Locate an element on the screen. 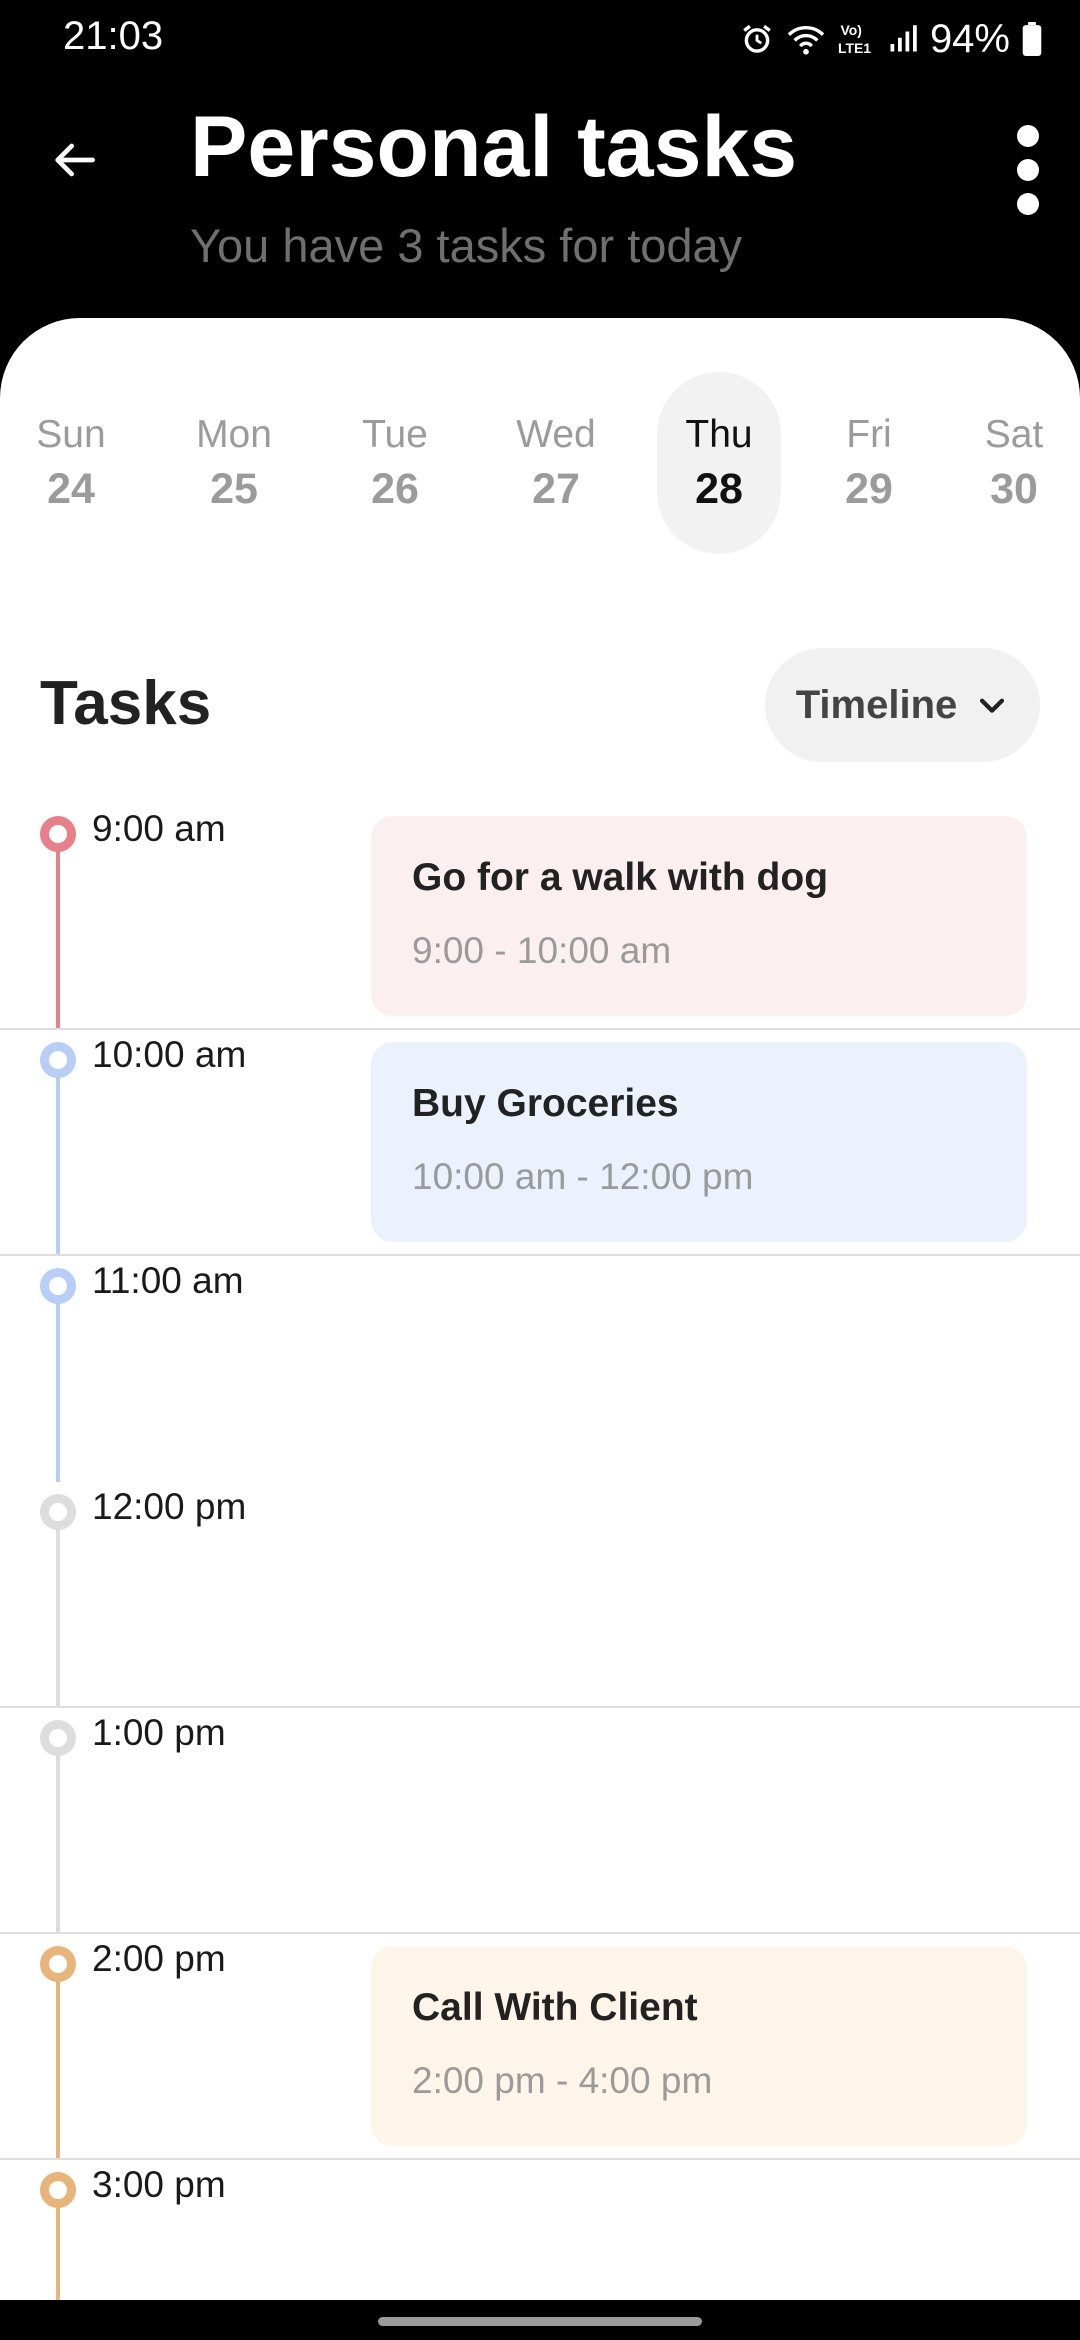 The width and height of the screenshot is (1080, 2340). task-title: Go for a walk with dog is located at coordinates (620, 877).